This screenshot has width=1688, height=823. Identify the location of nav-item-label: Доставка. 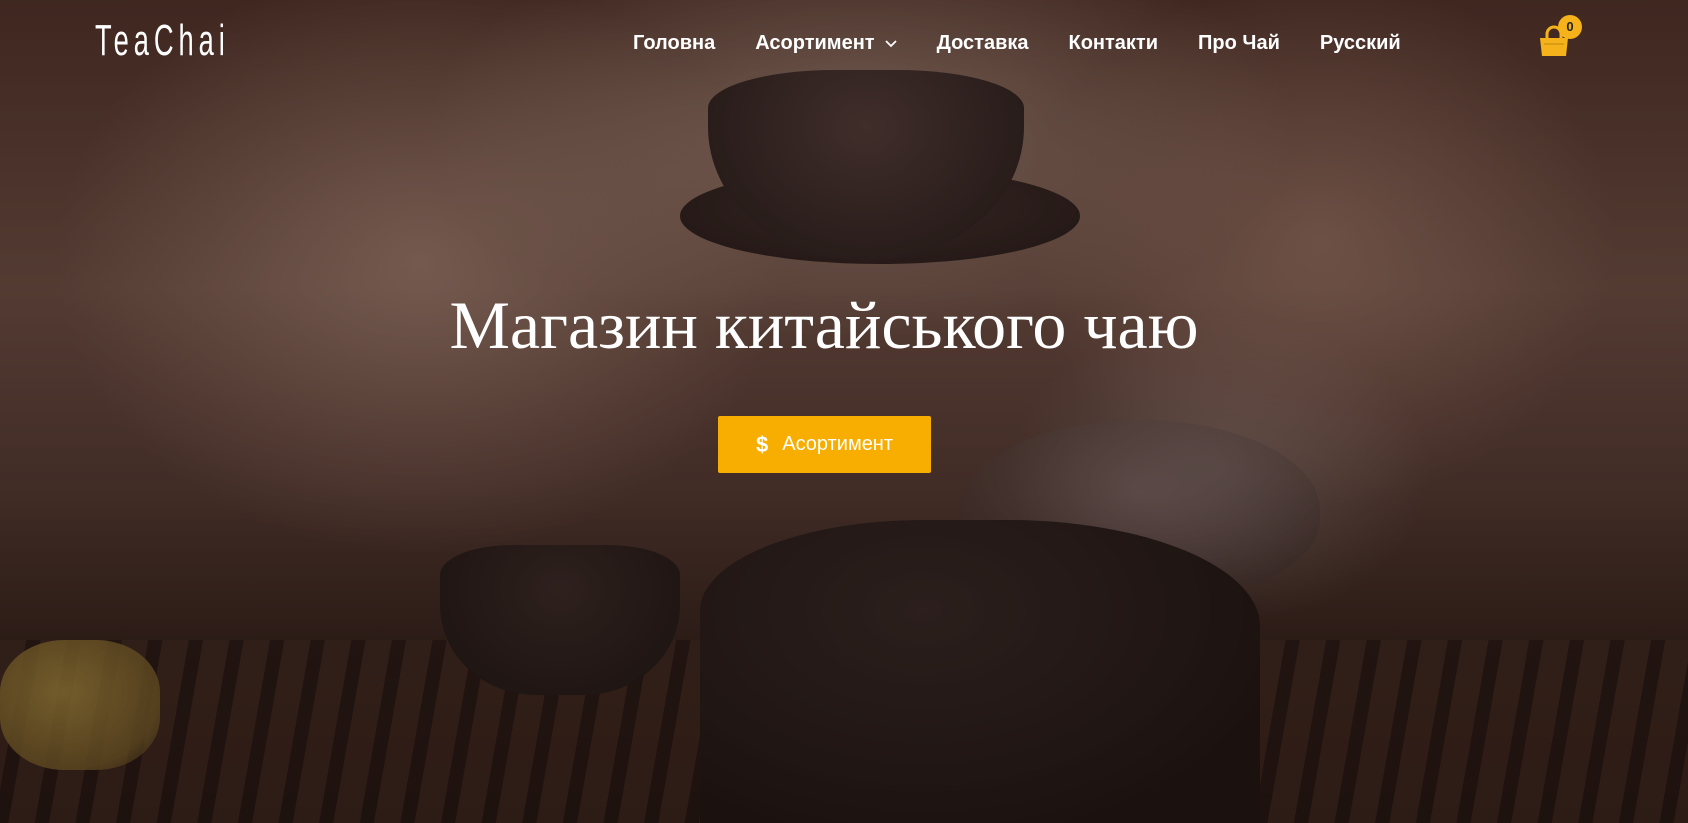
(982, 42).